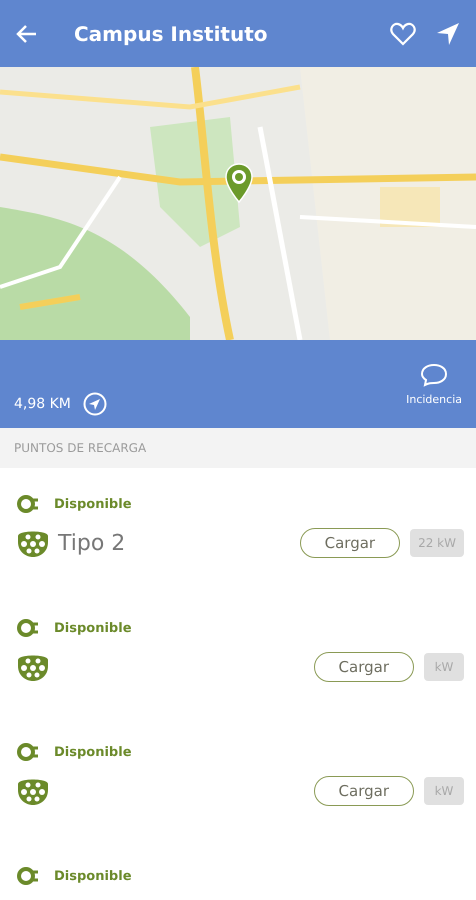 This screenshot has height=900, width=476. Describe the element at coordinates (171, 34) in the screenshot. I see `page-title: Campus Instituto` at that location.